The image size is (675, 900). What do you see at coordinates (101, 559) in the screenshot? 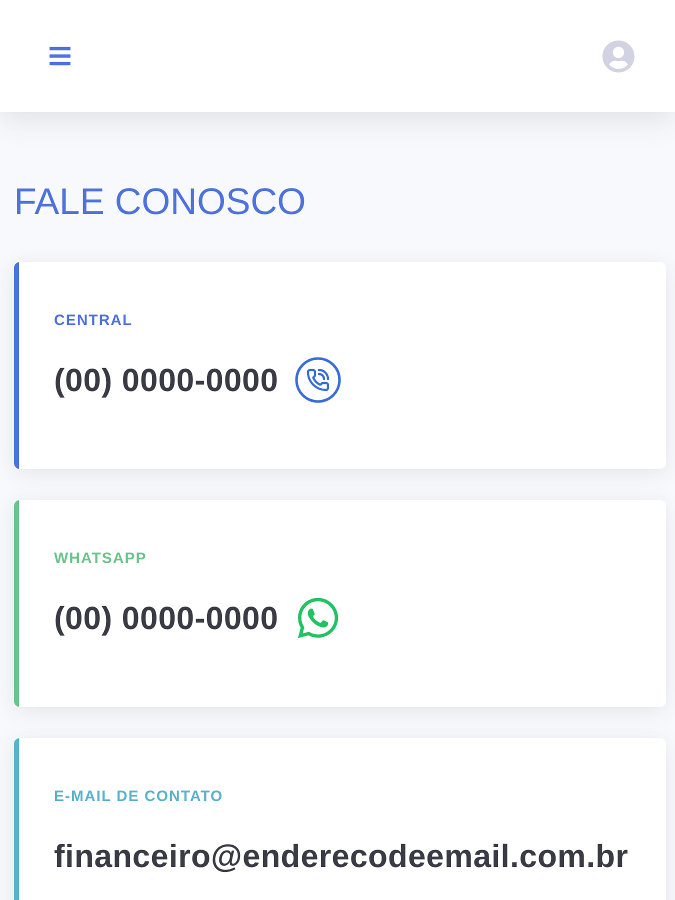
I see `contact-label: WHATSAPP` at bounding box center [101, 559].